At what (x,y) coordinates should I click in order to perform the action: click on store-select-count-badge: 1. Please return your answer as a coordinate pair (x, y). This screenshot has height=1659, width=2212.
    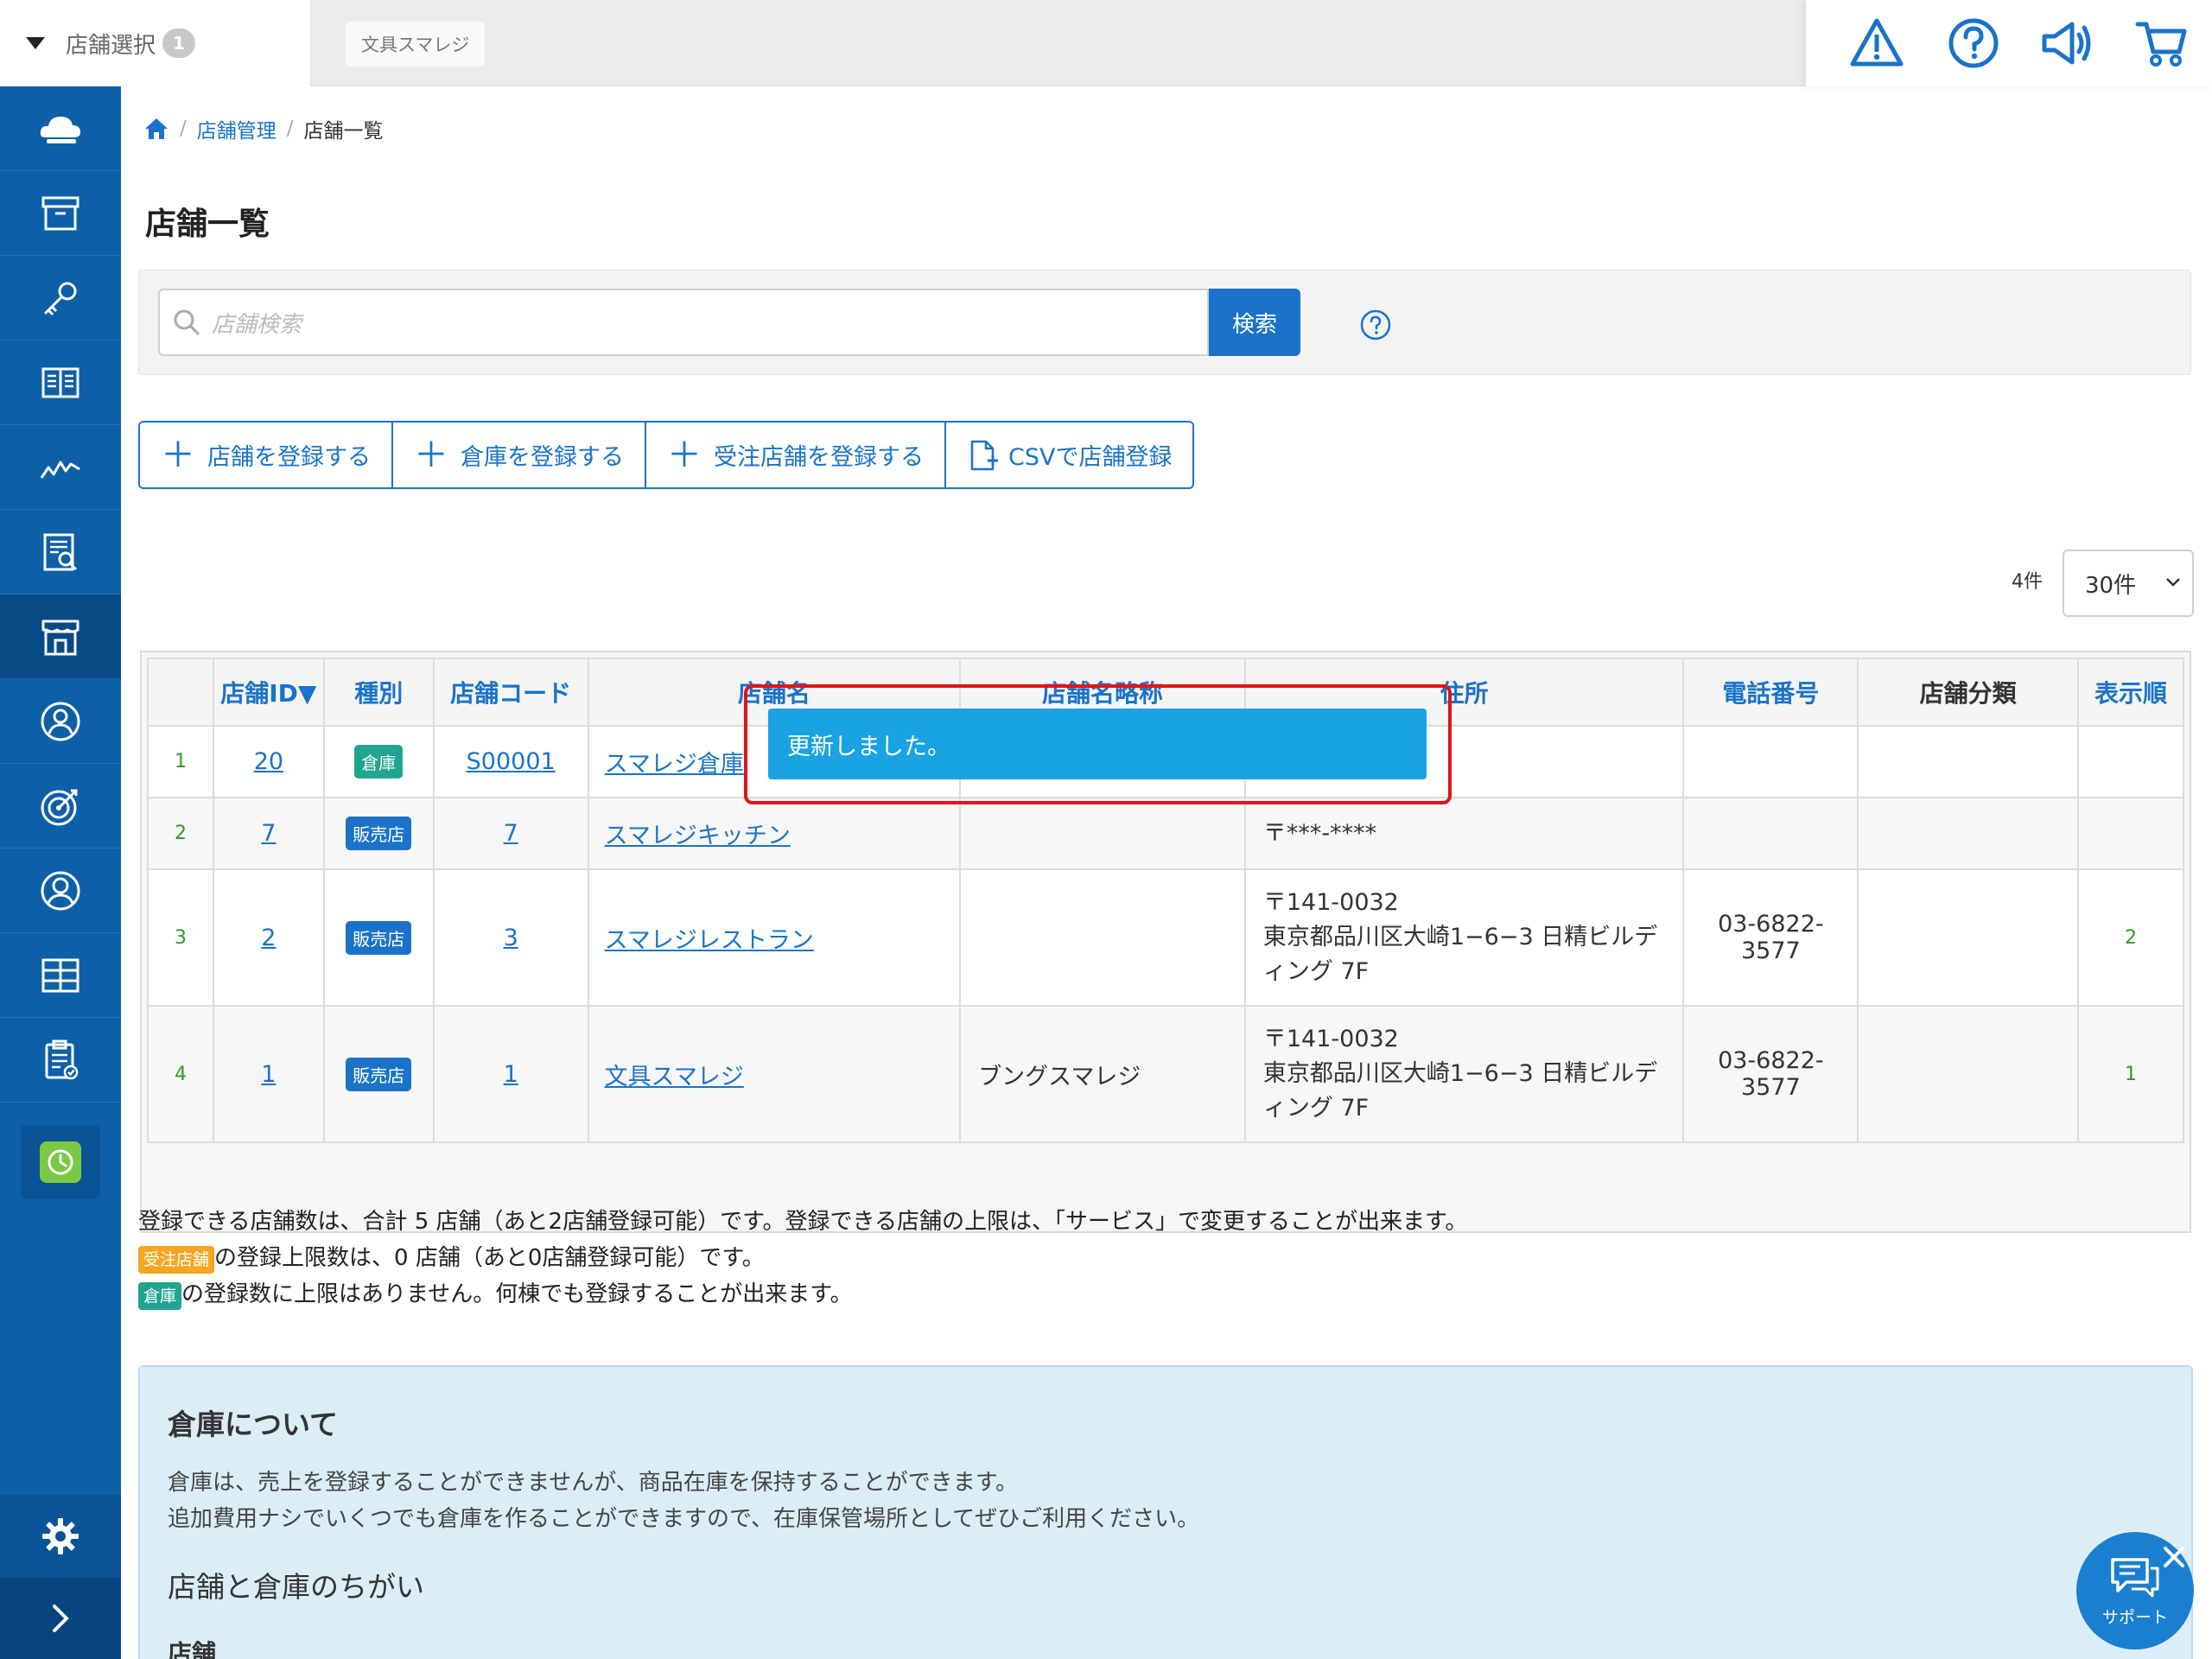
    Looking at the image, I should click on (179, 43).